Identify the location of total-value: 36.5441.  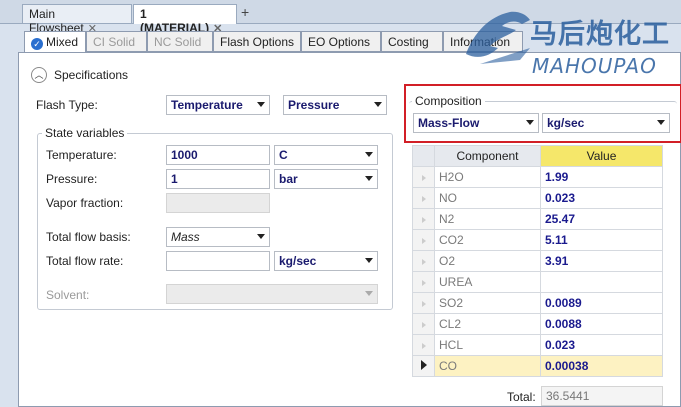
(602, 396).